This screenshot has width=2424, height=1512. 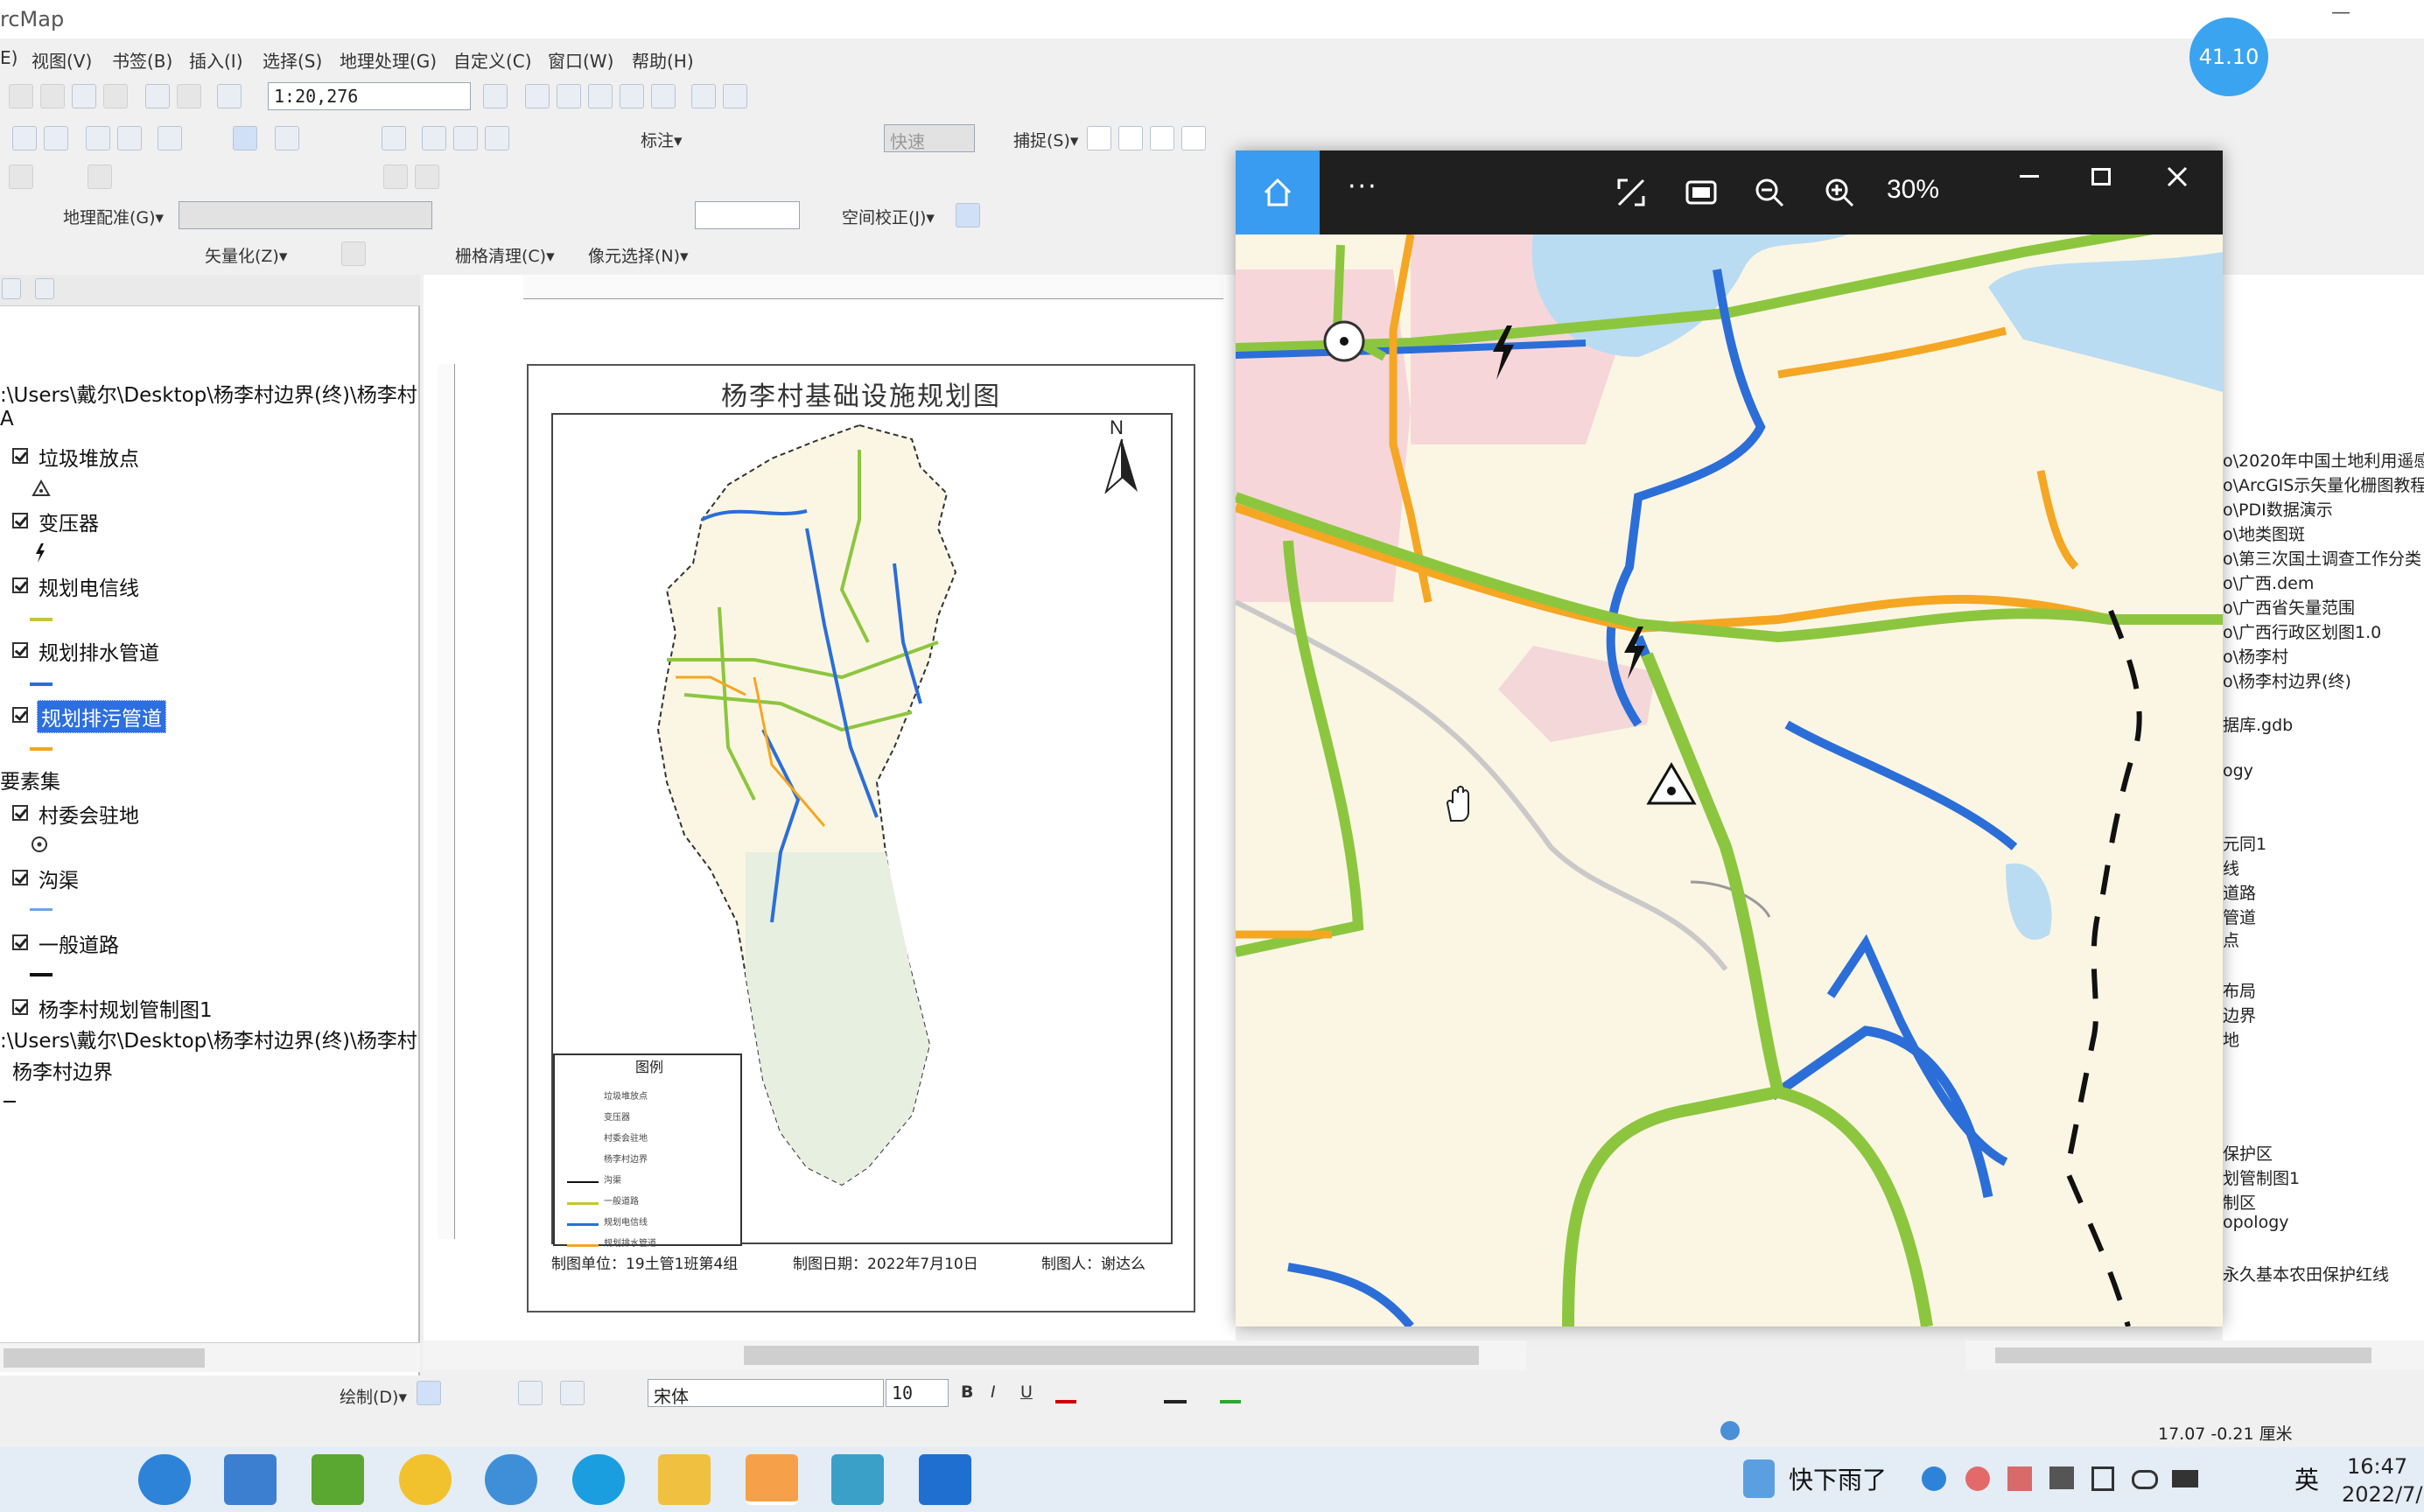 I want to click on minimize-icon, so click(x=2030, y=176).